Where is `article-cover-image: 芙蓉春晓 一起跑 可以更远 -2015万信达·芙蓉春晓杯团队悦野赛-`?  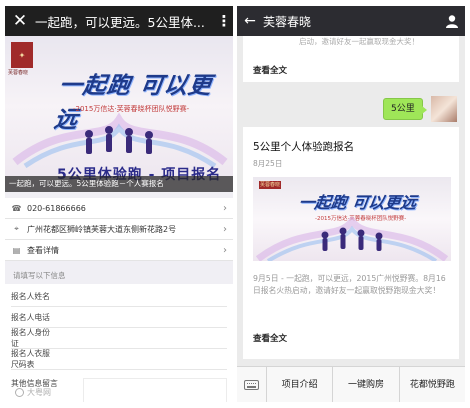
article-cover-image: 芙蓉春晓 一起跑 可以更远 -2015万信达·芙蓉春晓杯团队悦野赛- is located at coordinates (352, 219).